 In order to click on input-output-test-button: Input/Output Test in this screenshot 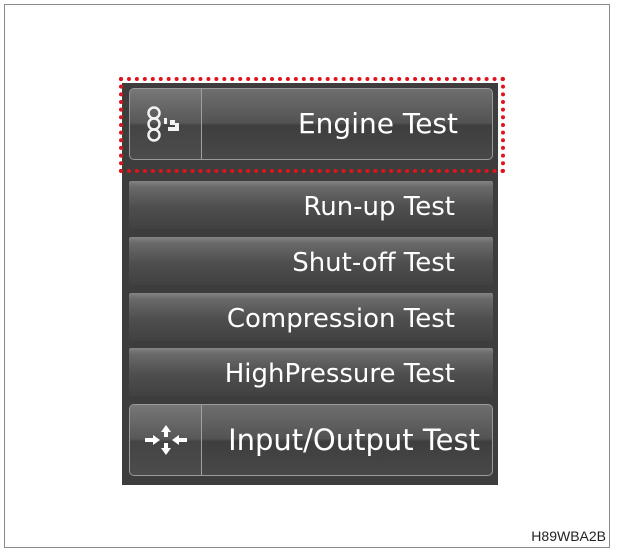, I will do `click(311, 440)`.